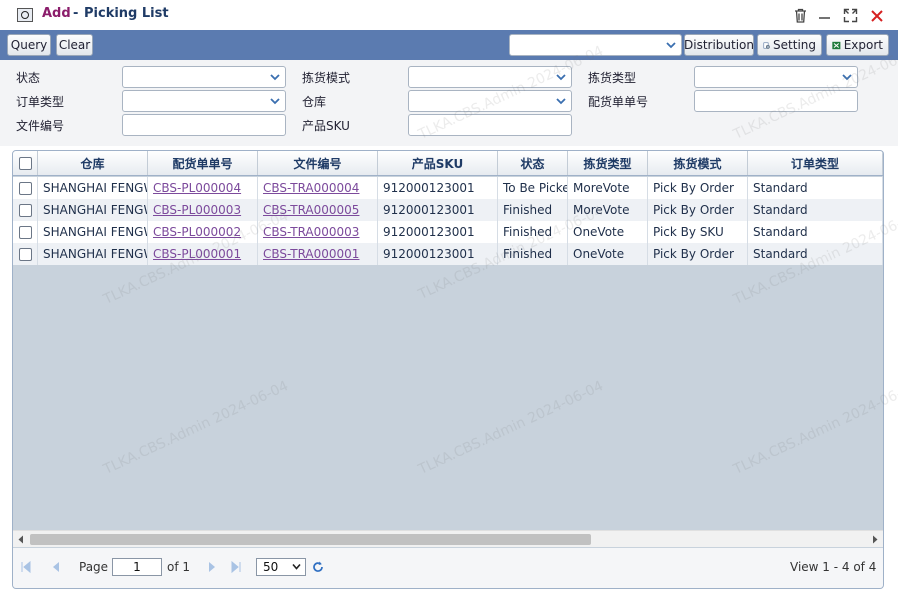 The image size is (898, 594). What do you see at coordinates (875, 539) in the screenshot?
I see `scroll-right-icon` at bounding box center [875, 539].